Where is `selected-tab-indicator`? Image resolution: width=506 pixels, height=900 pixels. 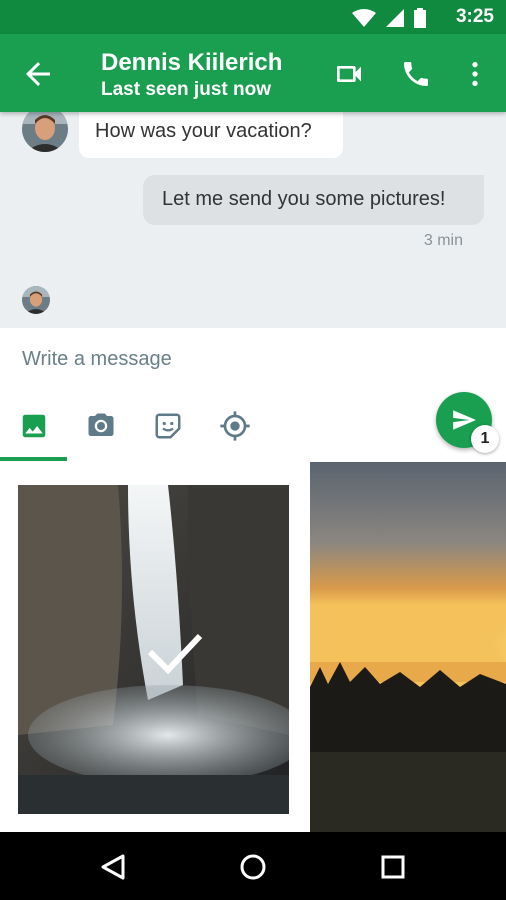 selected-tab-indicator is located at coordinates (33, 459).